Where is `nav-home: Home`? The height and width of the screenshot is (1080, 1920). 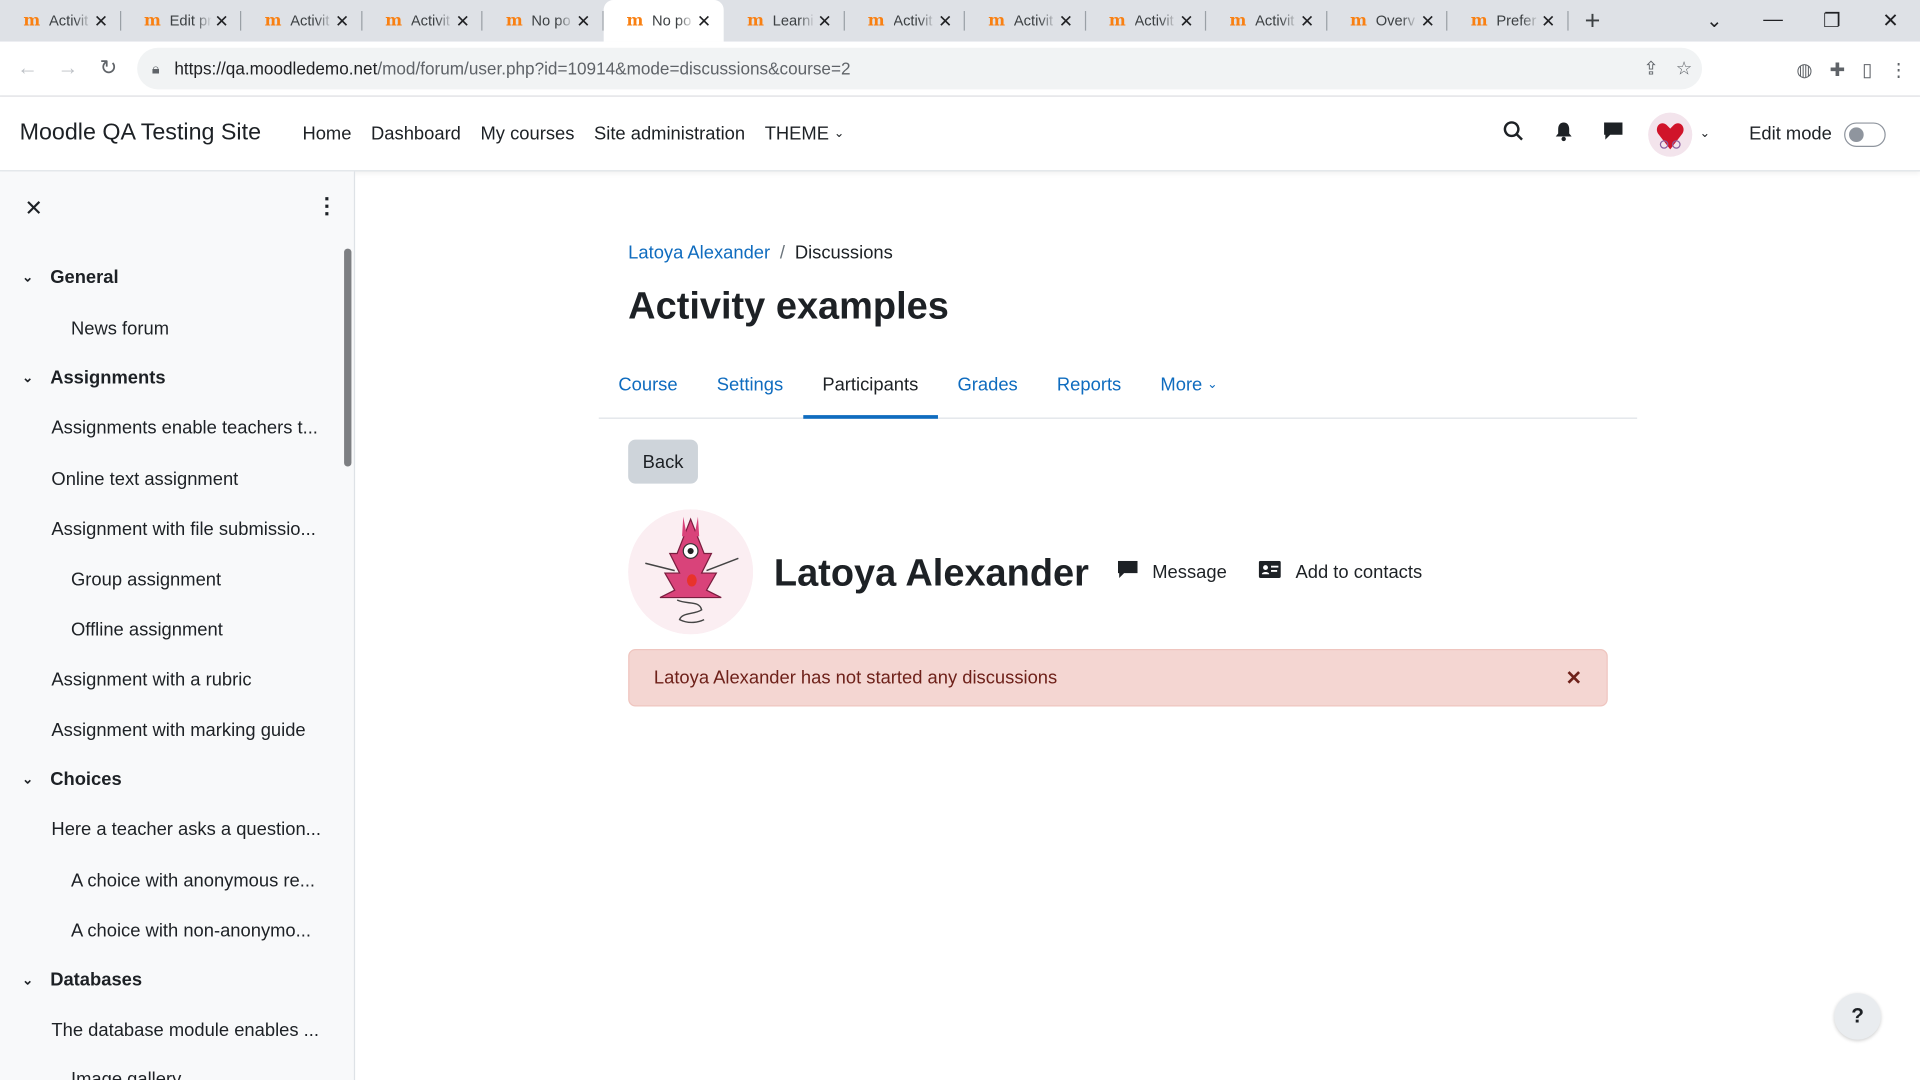
nav-home: Home is located at coordinates (326, 133).